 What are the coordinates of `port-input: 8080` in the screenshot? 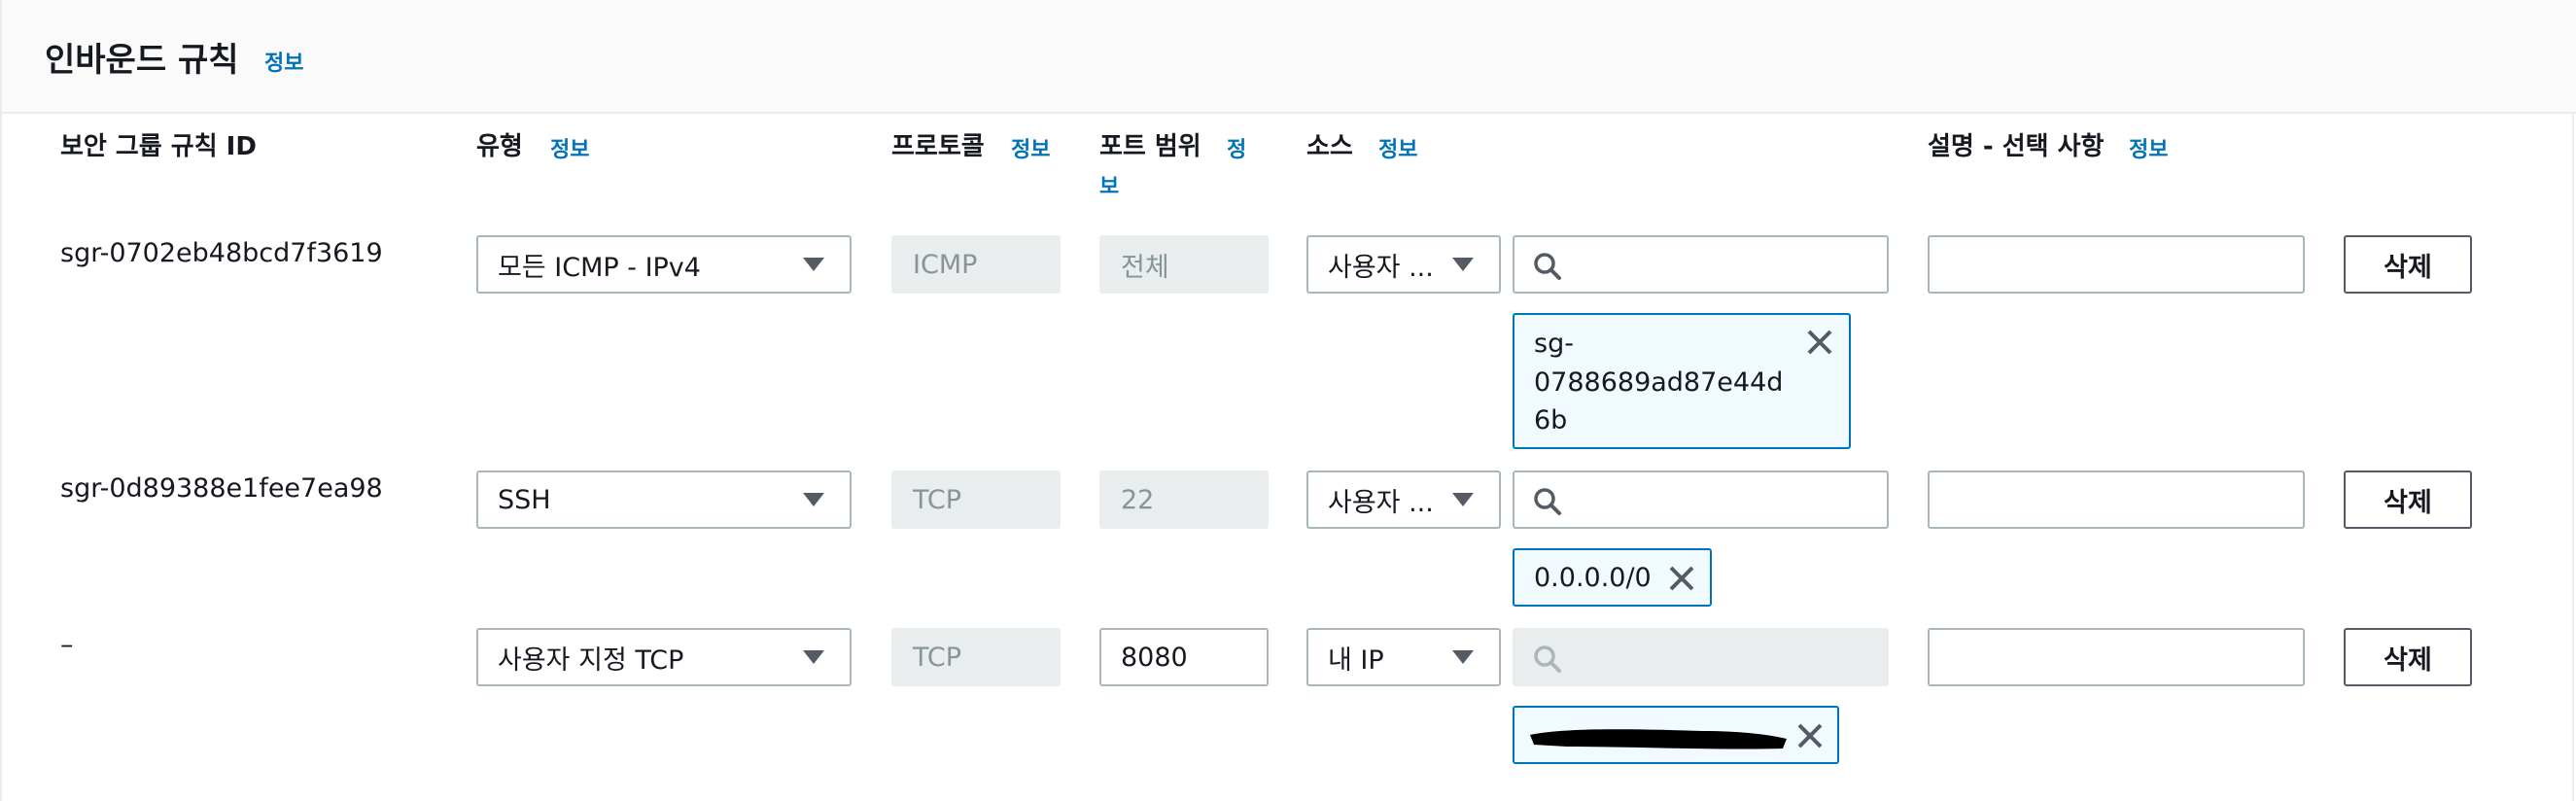 It's located at (1184, 657).